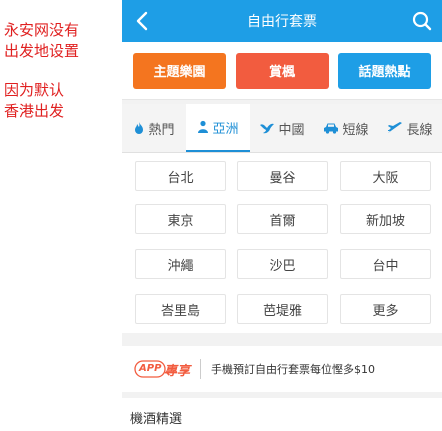 This screenshot has width=442, height=431. Describe the element at coordinates (180, 176) in the screenshot. I see `city-button: 台北` at that location.